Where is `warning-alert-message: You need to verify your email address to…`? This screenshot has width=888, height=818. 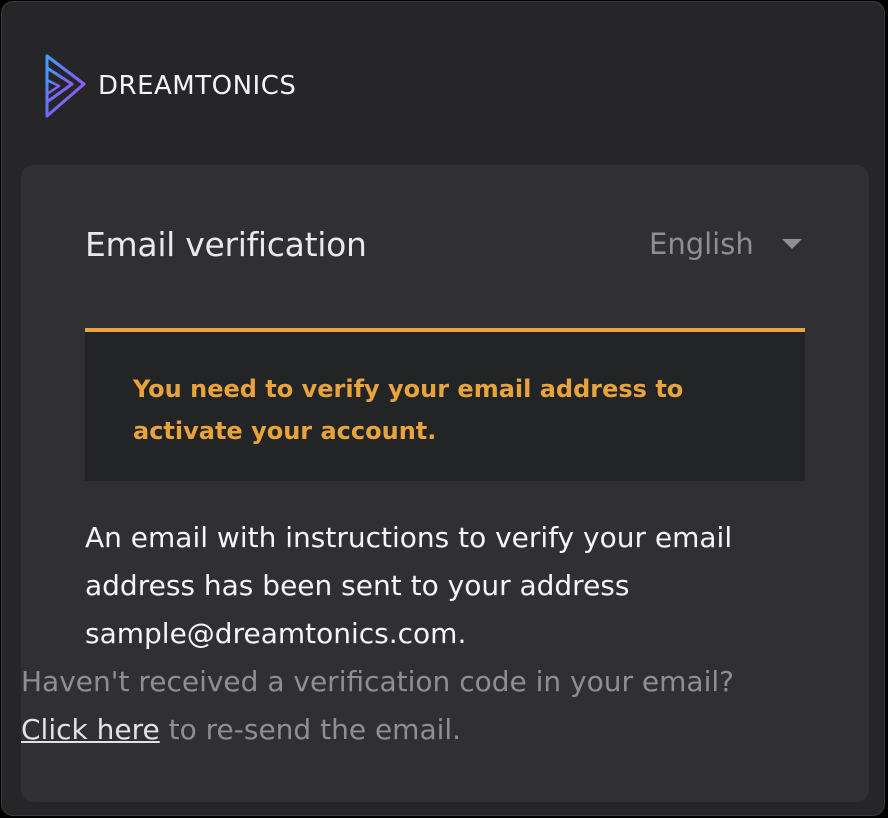
warning-alert-message: You need to verify your email address to… is located at coordinates (408, 410).